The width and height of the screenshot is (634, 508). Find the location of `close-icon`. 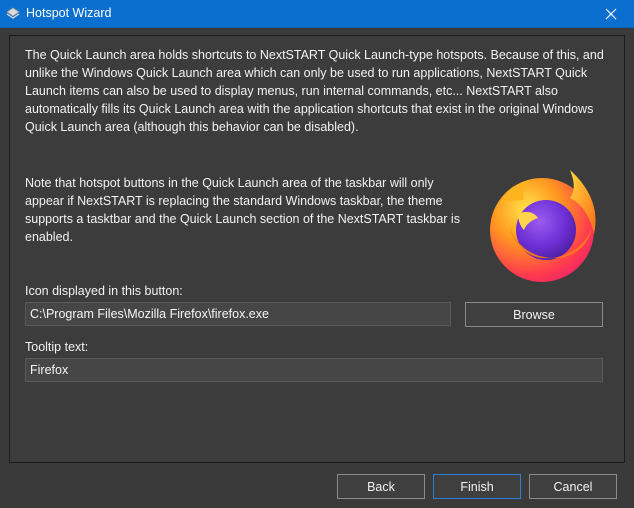

close-icon is located at coordinates (611, 14).